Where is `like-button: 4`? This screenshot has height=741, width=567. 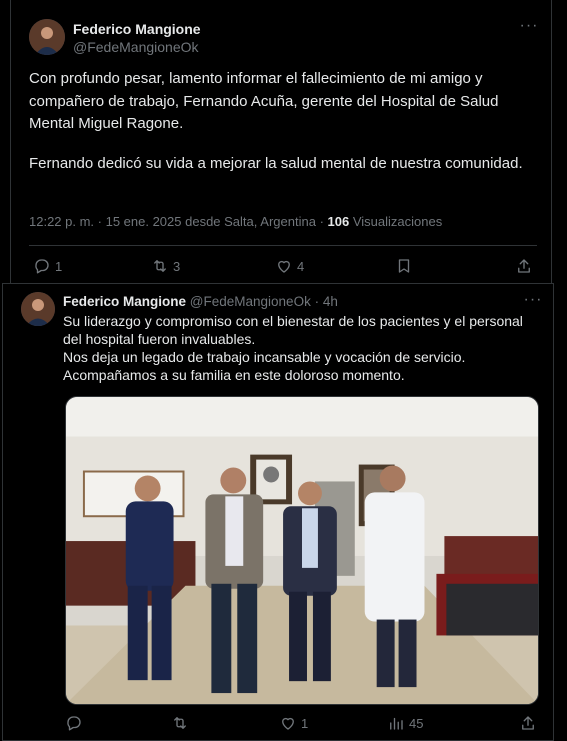
like-button: 4 is located at coordinates (289, 266).